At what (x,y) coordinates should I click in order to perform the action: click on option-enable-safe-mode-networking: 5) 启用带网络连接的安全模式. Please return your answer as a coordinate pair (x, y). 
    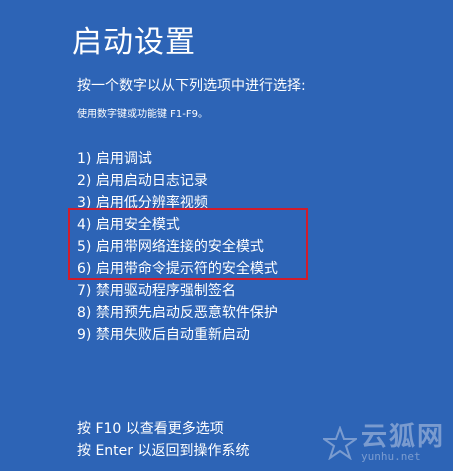
    Looking at the image, I should click on (177, 247).